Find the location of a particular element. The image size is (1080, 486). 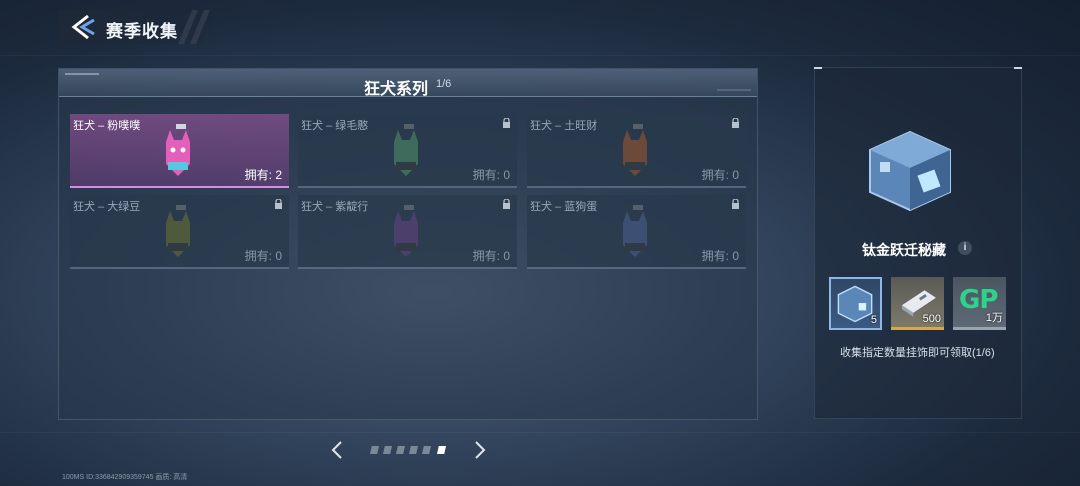

page-dot-active is located at coordinates (441, 450).